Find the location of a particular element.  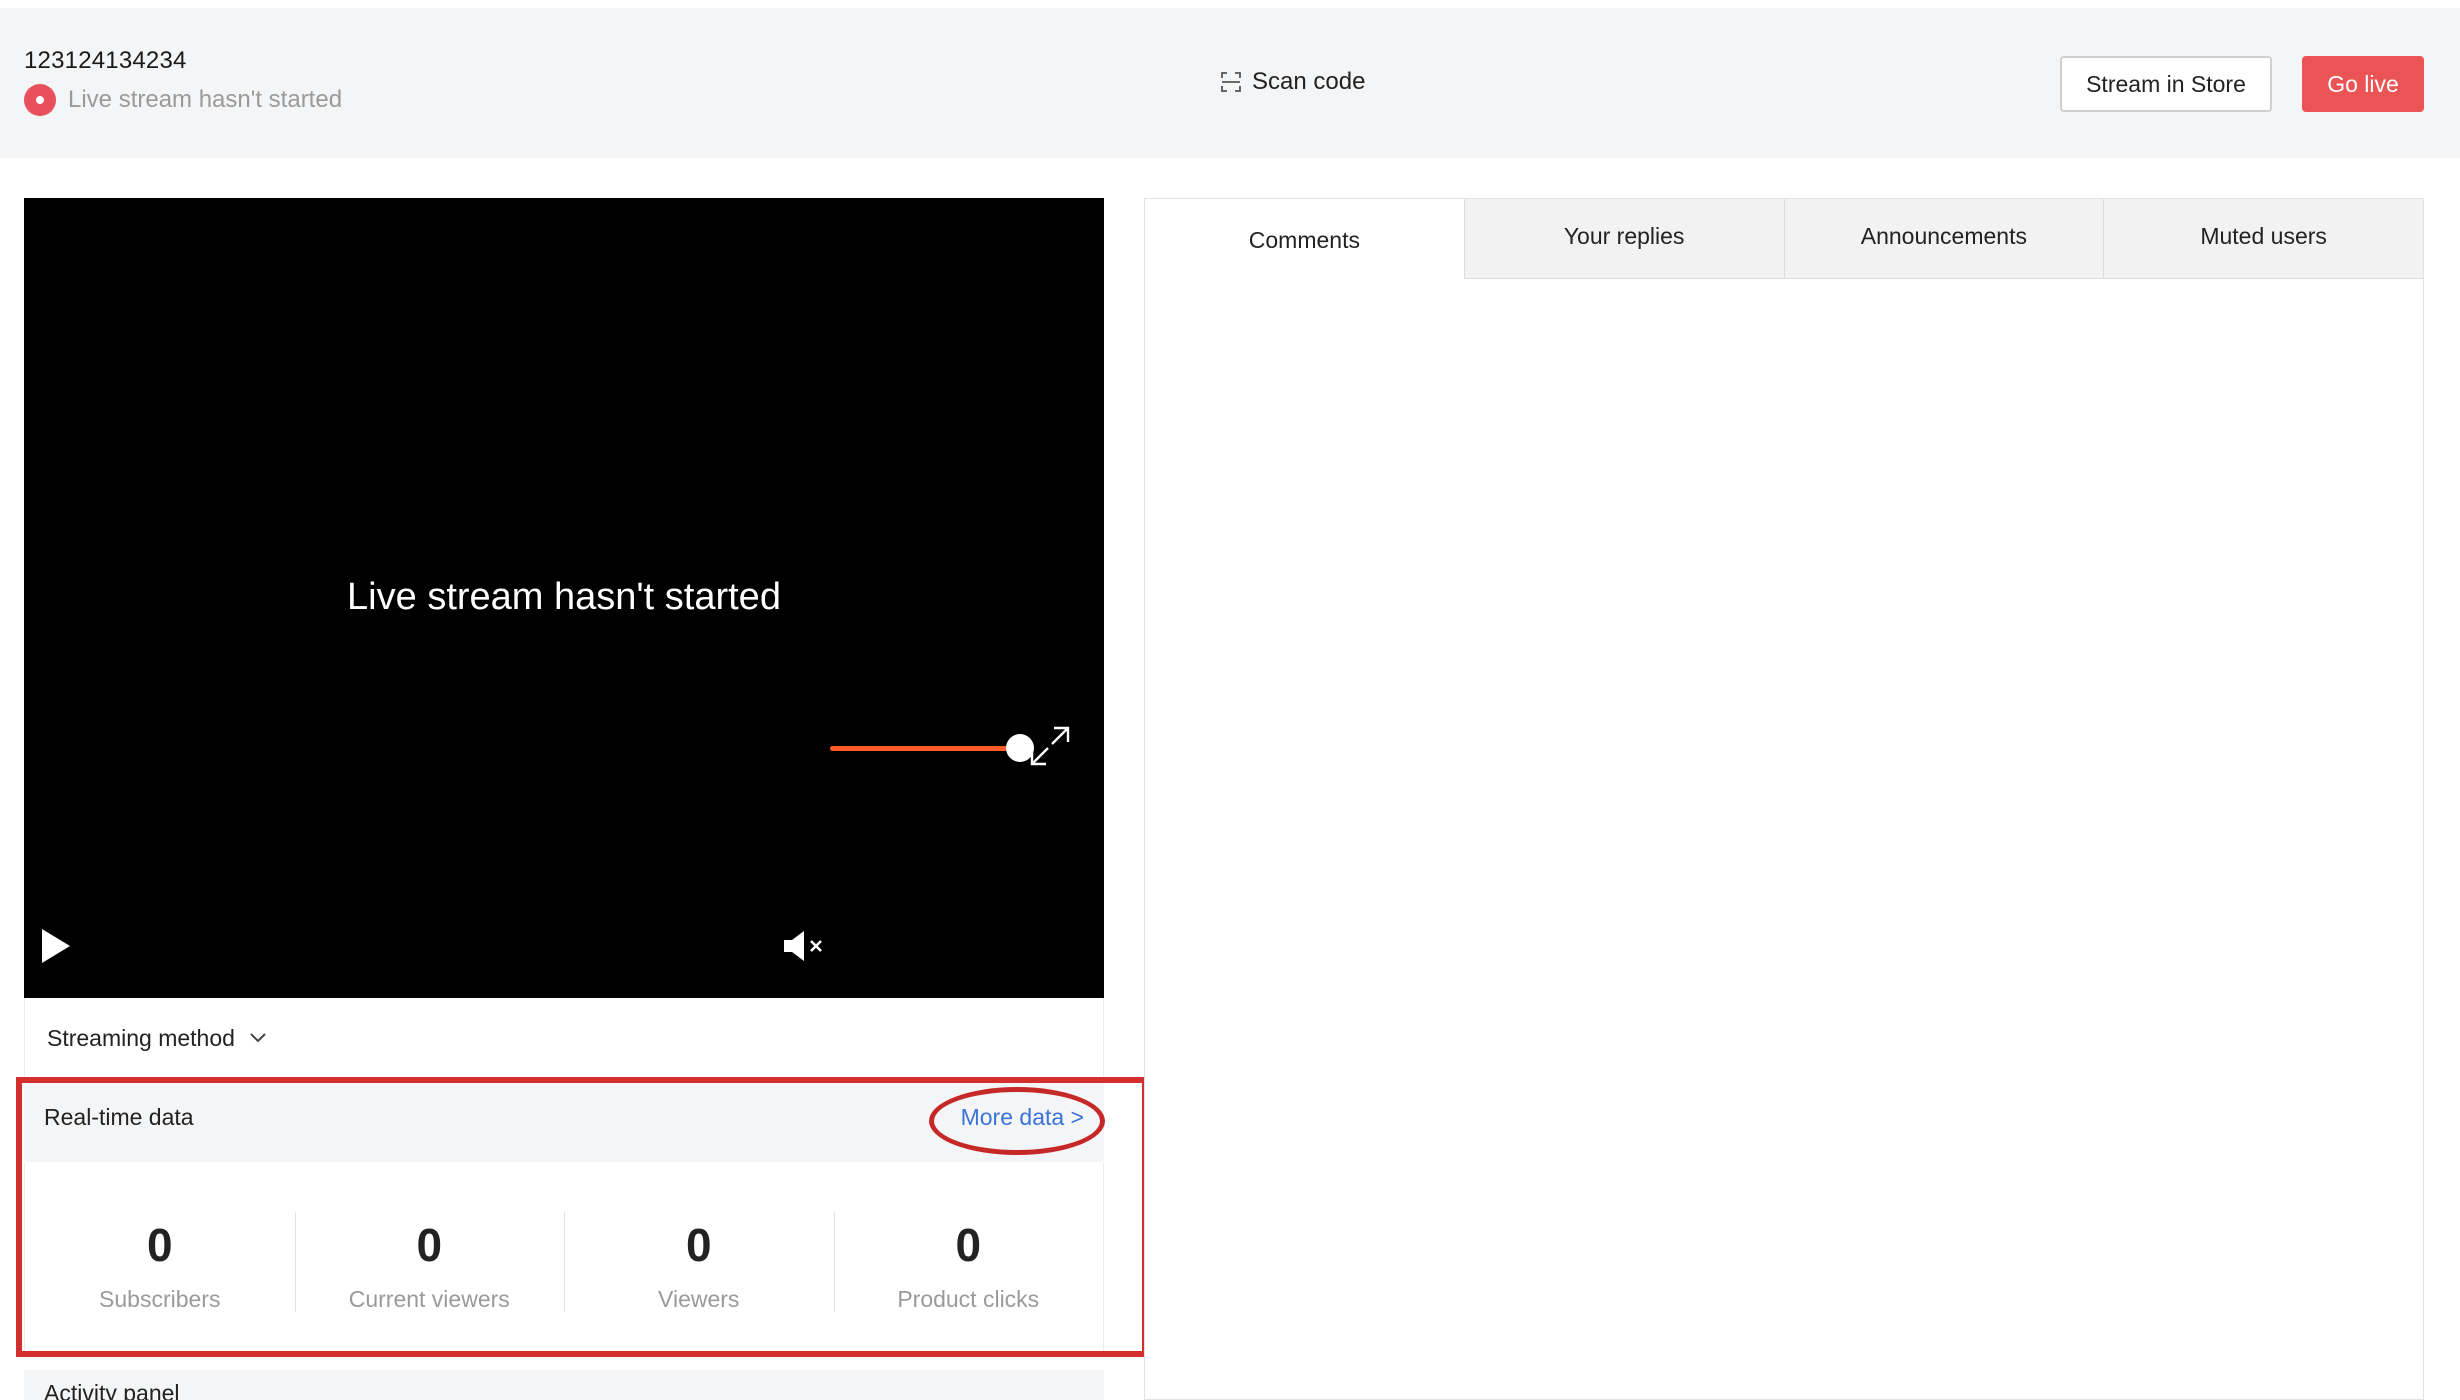

volume-slider is located at coordinates (925, 748).